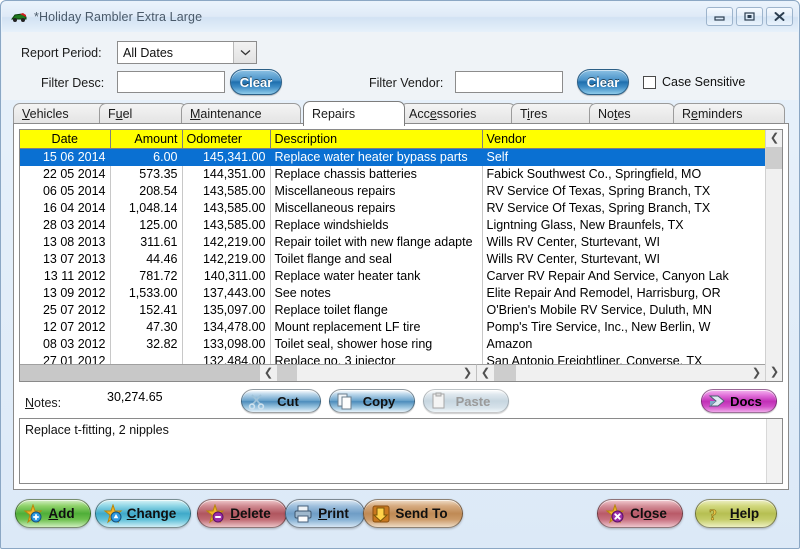 The height and width of the screenshot is (549, 800). What do you see at coordinates (632, 259) in the screenshot?
I see `cell-vendor: Wills RV Center, Sturtevant, WI` at bounding box center [632, 259].